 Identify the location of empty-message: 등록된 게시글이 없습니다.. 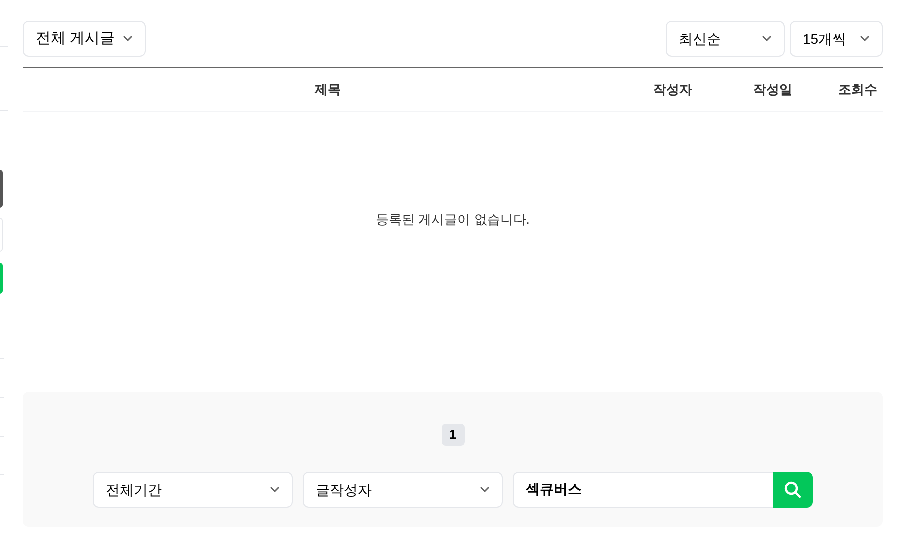
(453, 220).